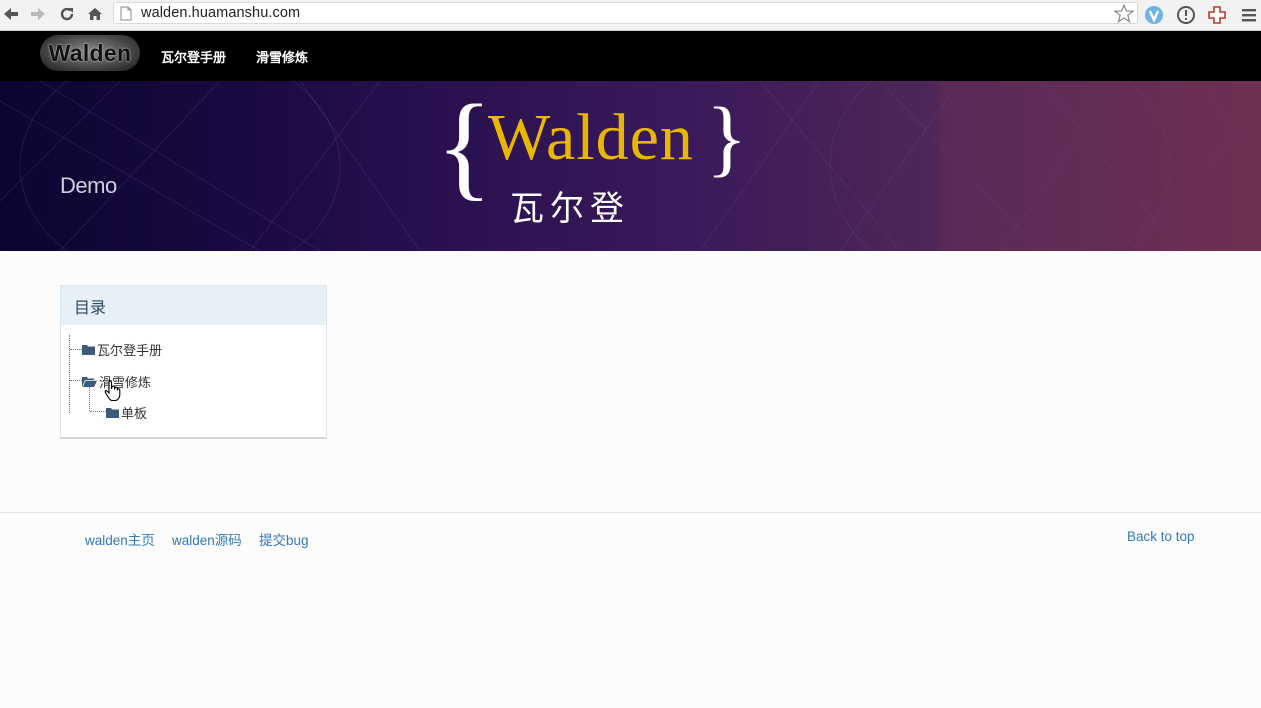 This screenshot has height=708, width=1261. What do you see at coordinates (570, 209) in the screenshot?
I see `logo-subtitle: 瓦尔登` at bounding box center [570, 209].